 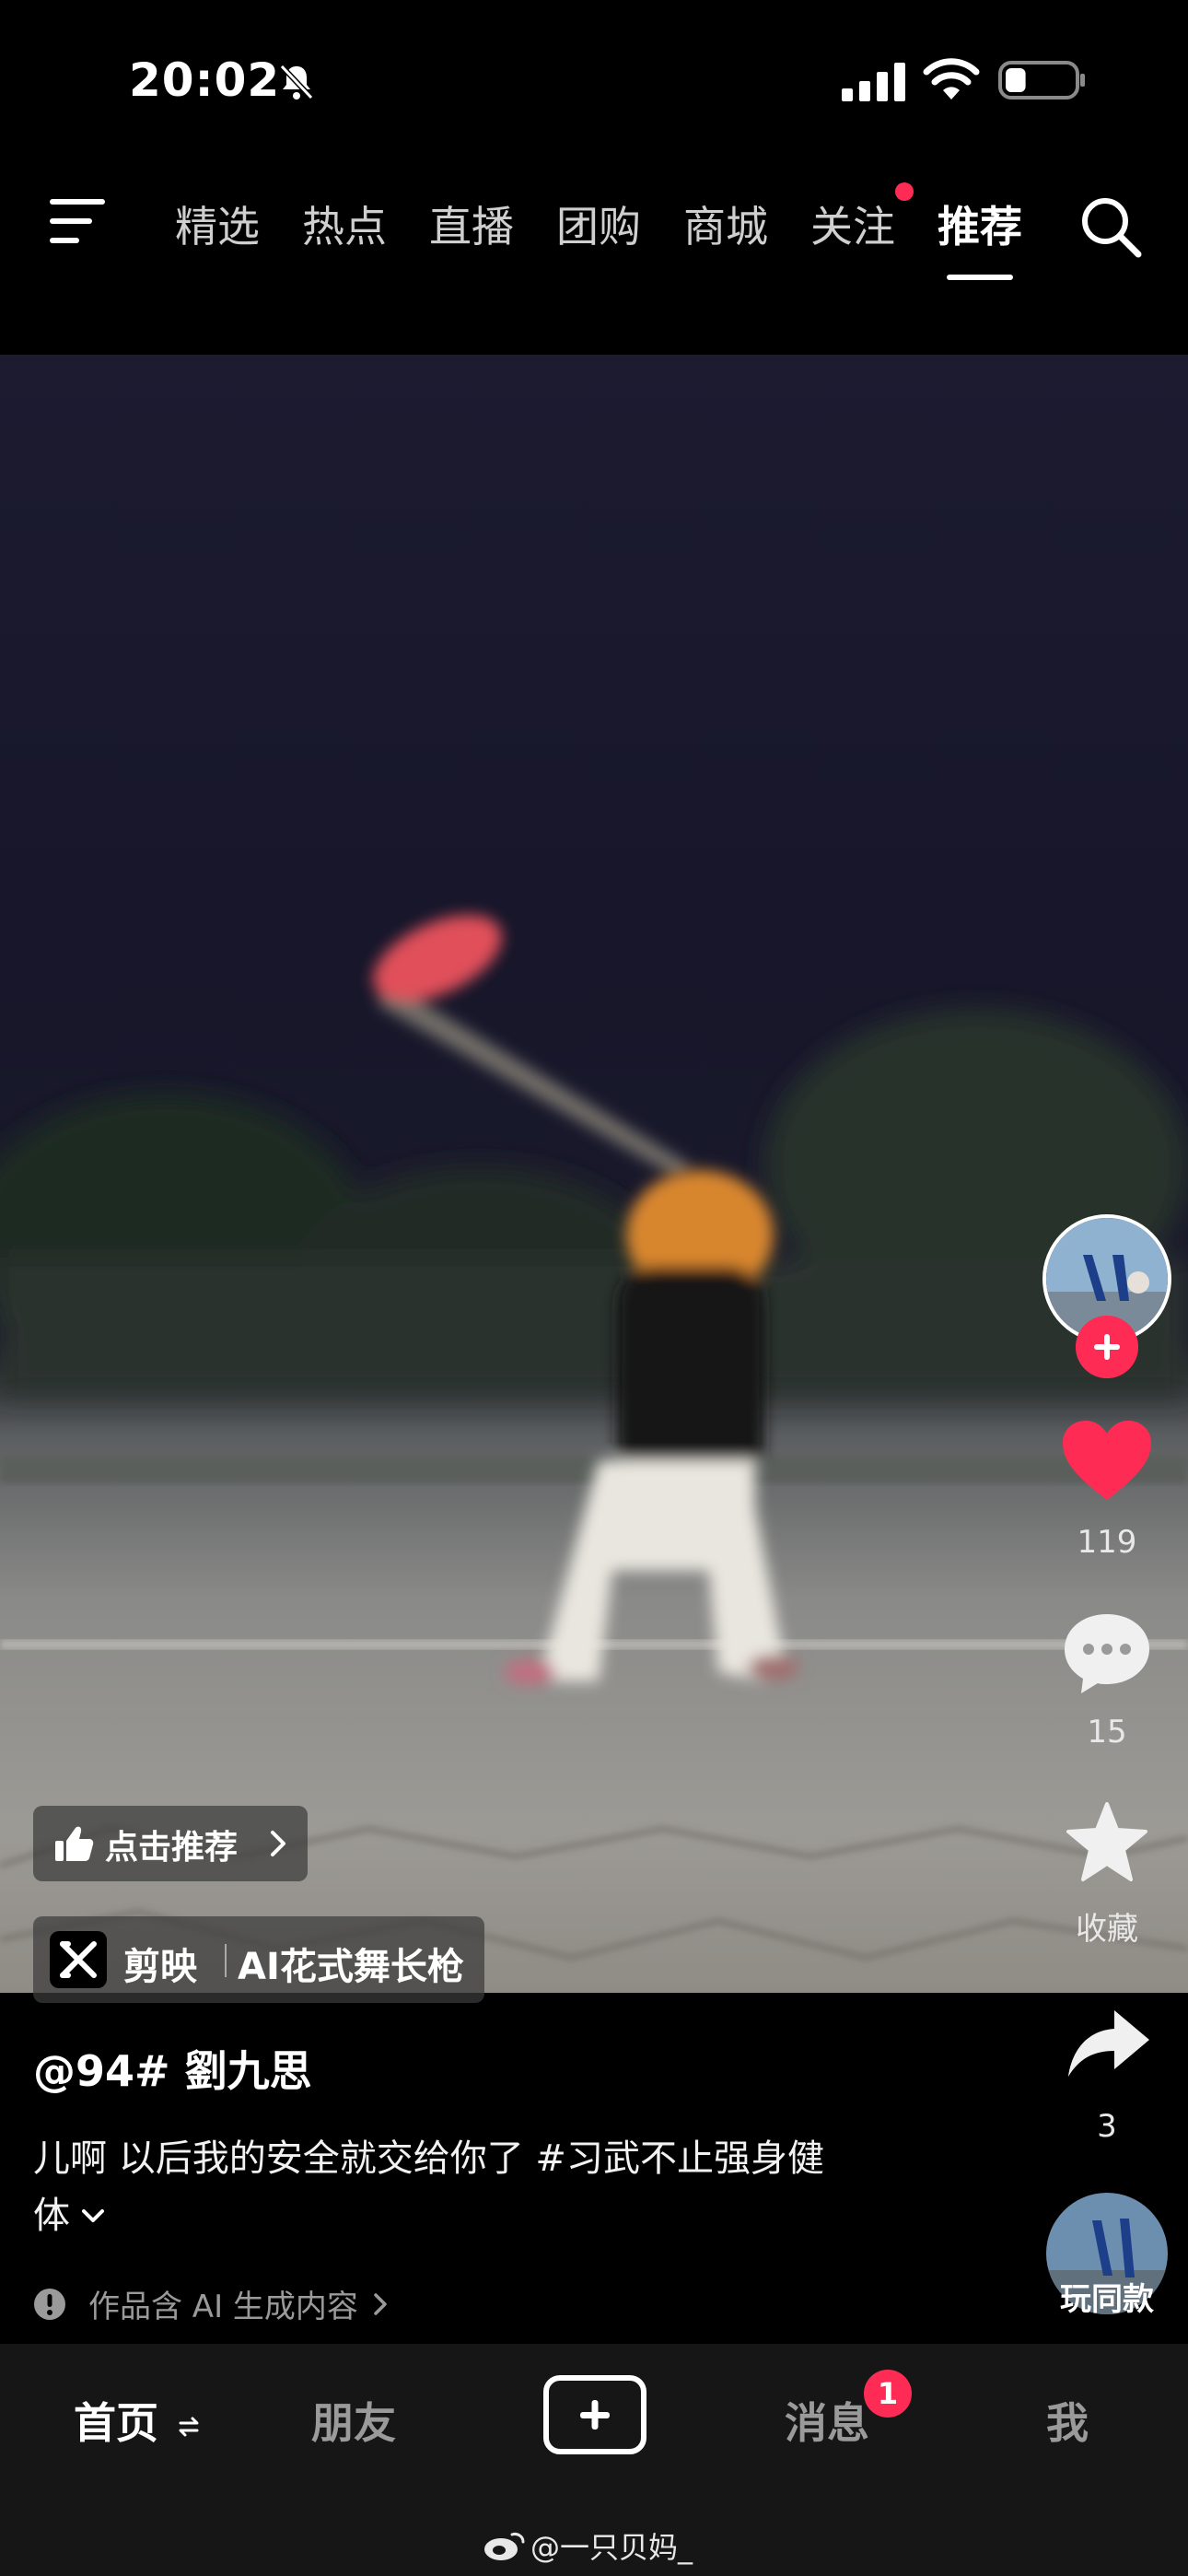 What do you see at coordinates (344, 223) in the screenshot?
I see `tab-trending: 热点` at bounding box center [344, 223].